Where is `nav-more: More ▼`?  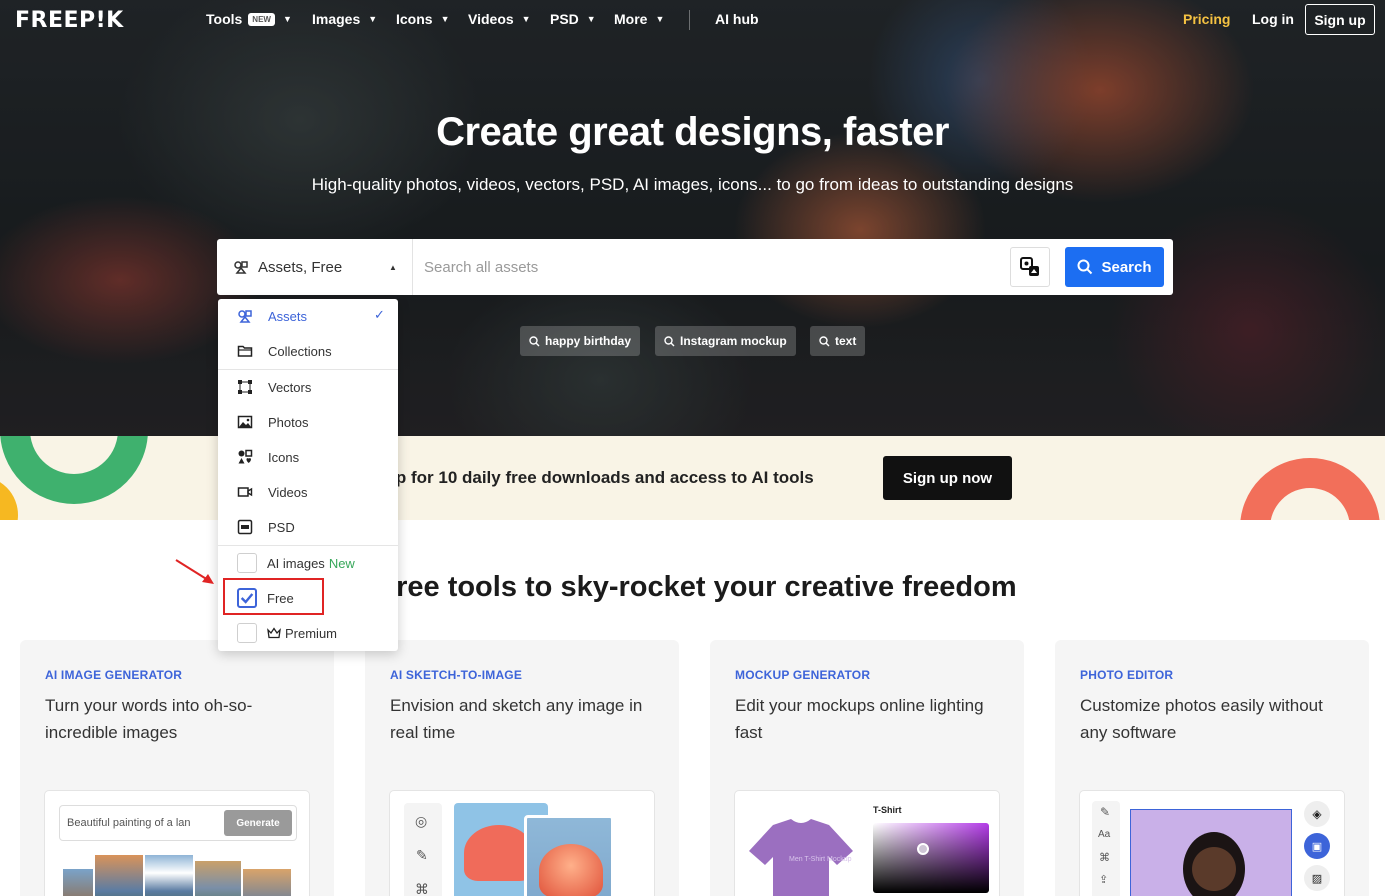 nav-more: More ▼ is located at coordinates (639, 19).